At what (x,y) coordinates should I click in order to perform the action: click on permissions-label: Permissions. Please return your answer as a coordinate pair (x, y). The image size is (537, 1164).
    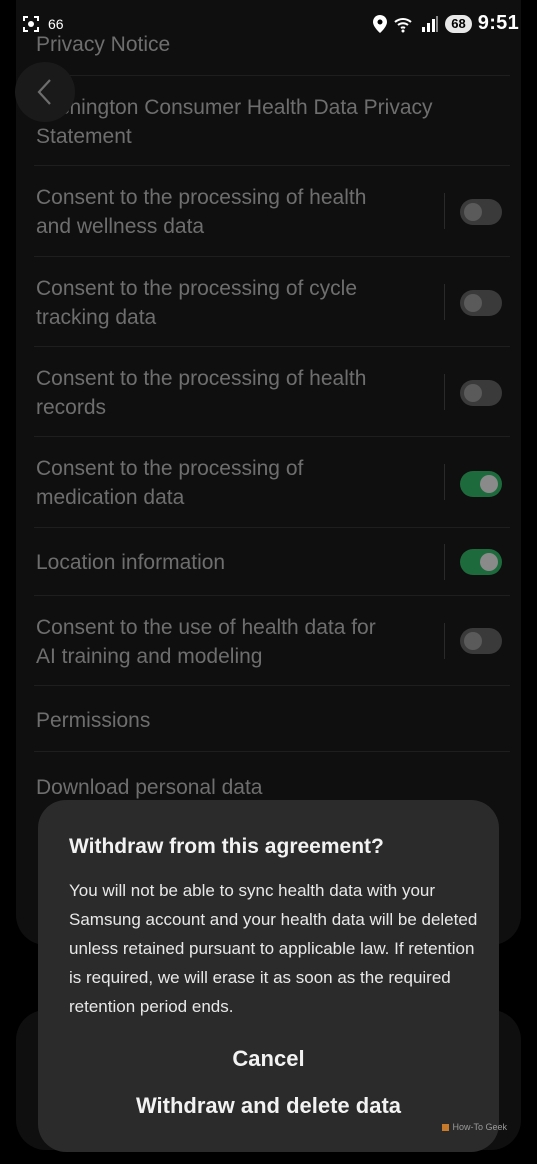
    Looking at the image, I should click on (93, 720).